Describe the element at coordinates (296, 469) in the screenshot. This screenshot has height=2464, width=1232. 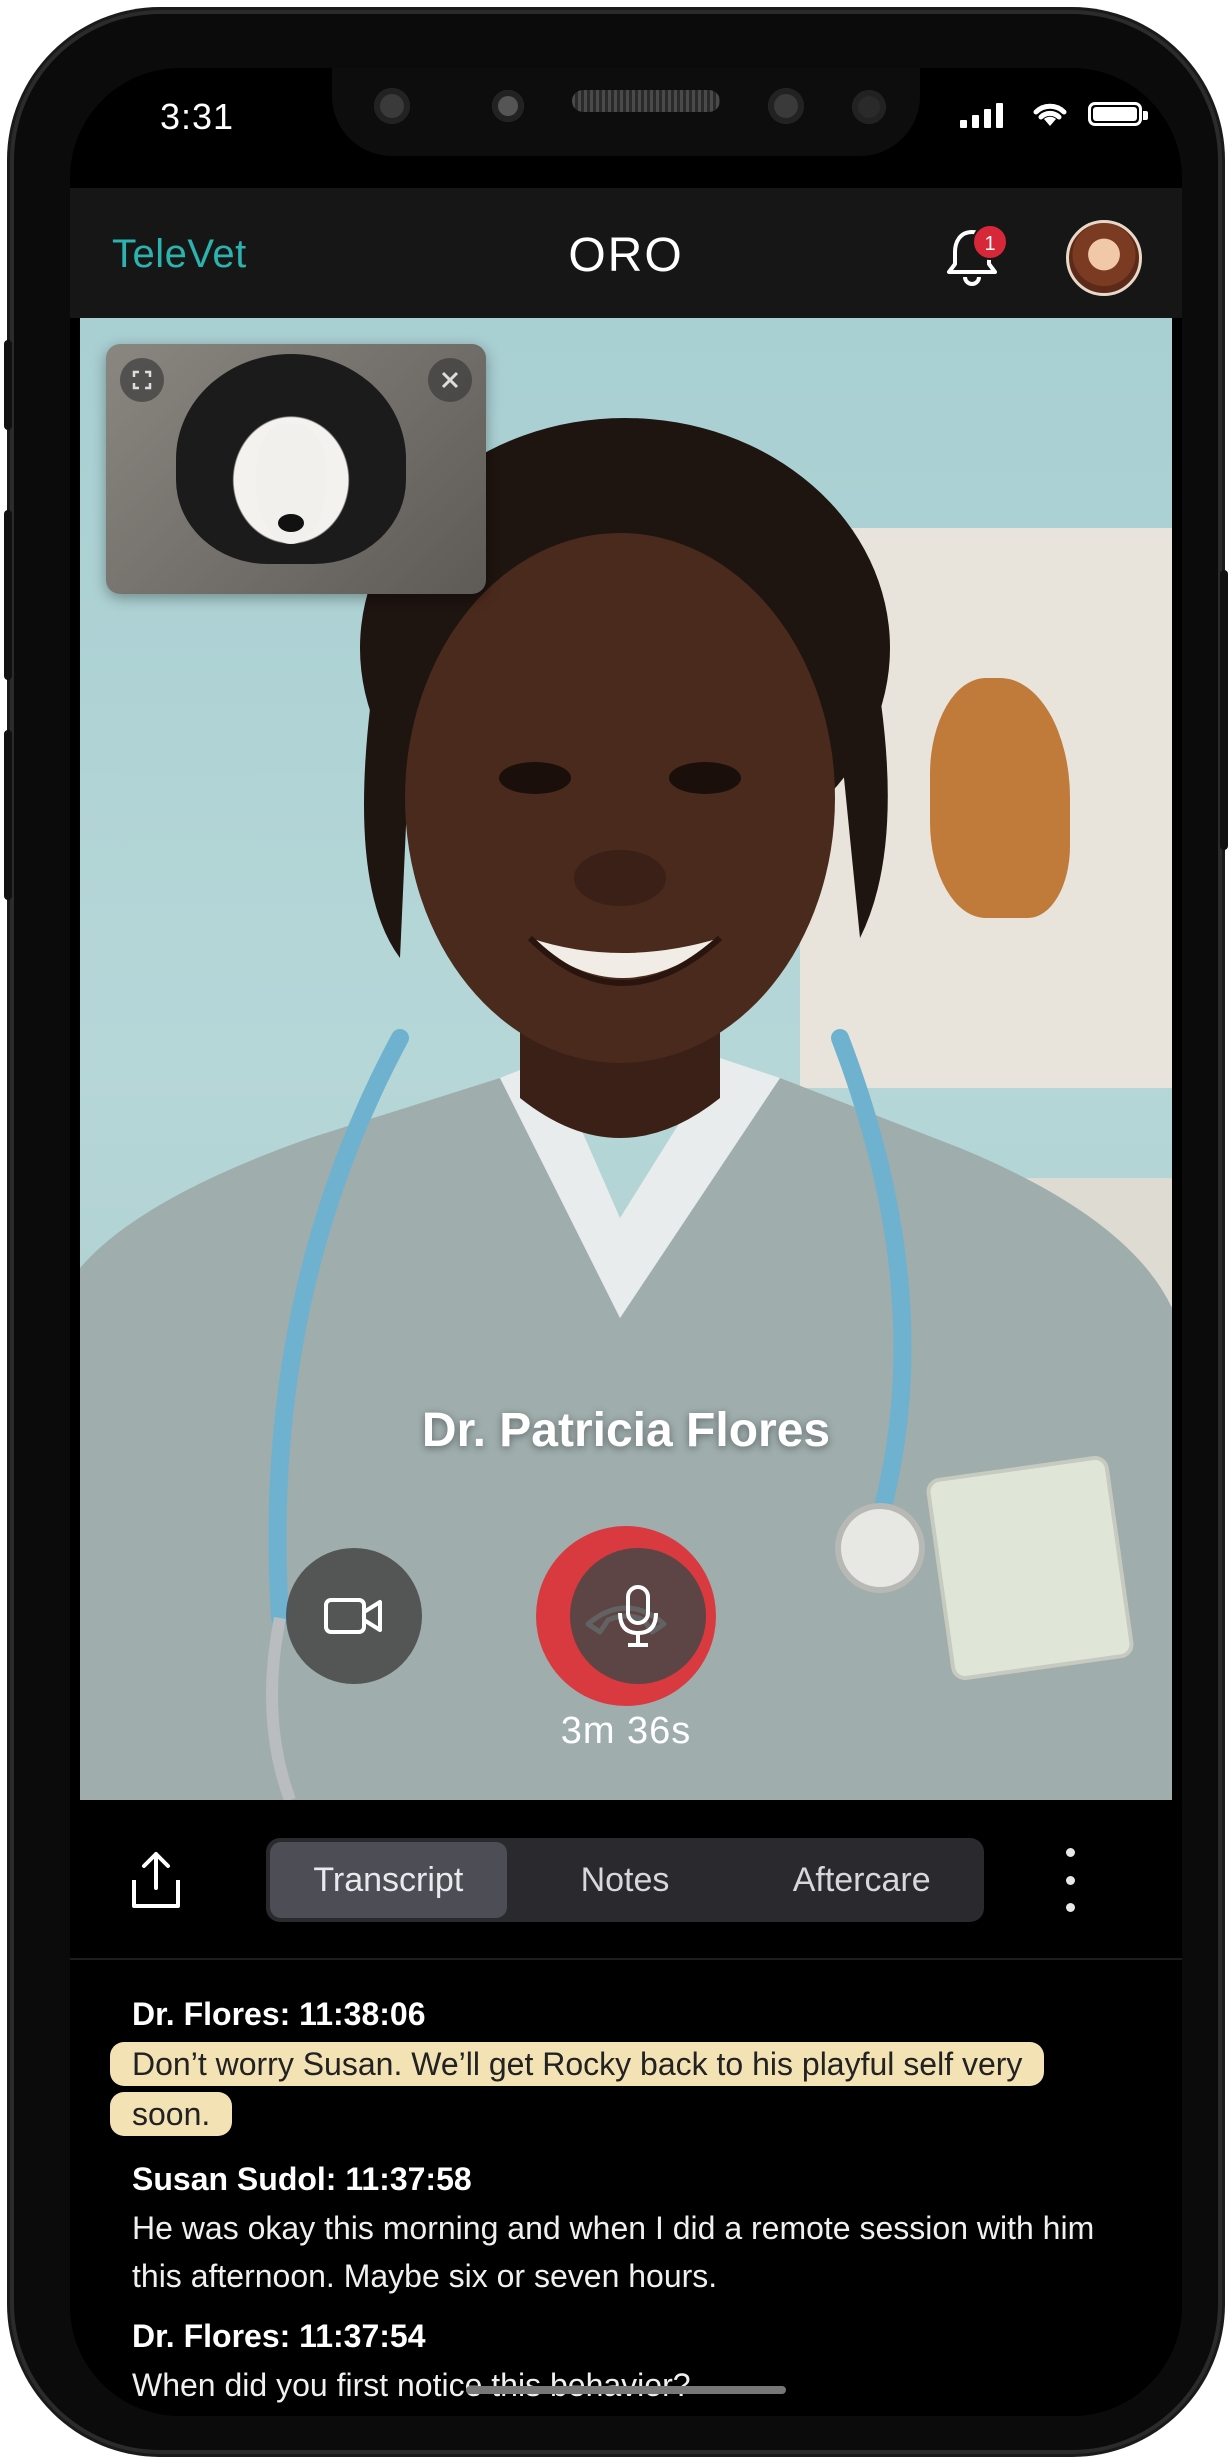
I see `self-view-pip` at that location.